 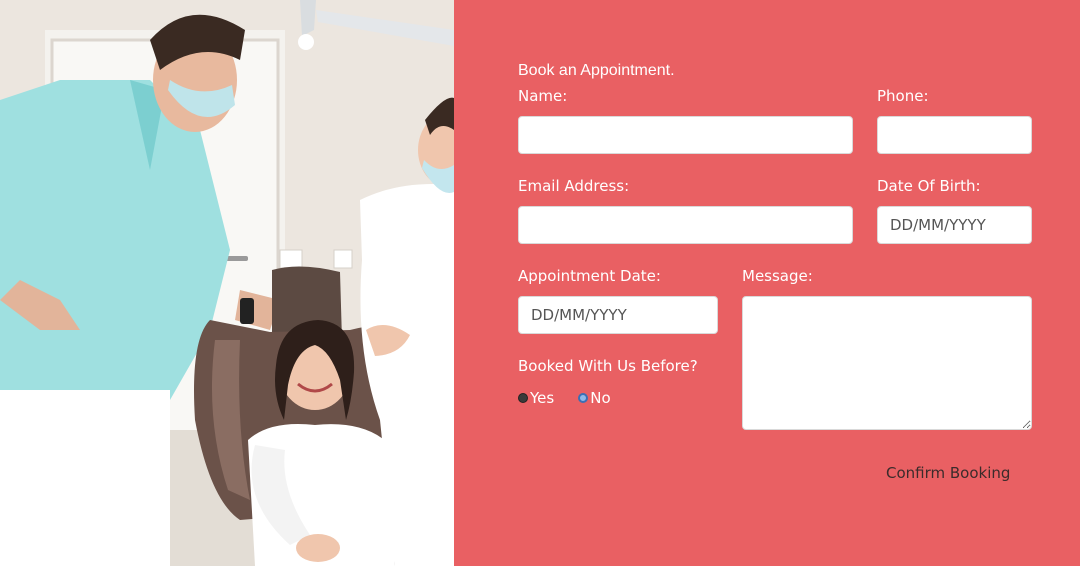 I want to click on dob-input, so click(x=954, y=225).